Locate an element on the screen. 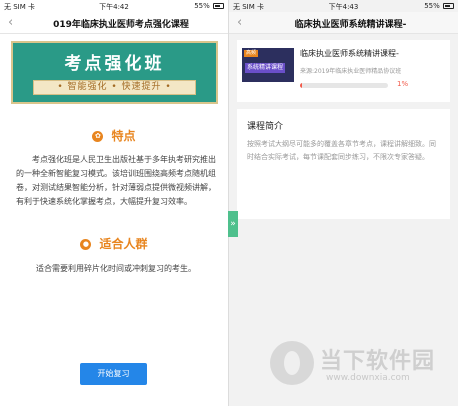 Image resolution: width=458 pixels, height=406 pixels. person-icon: ● is located at coordinates (86, 244).